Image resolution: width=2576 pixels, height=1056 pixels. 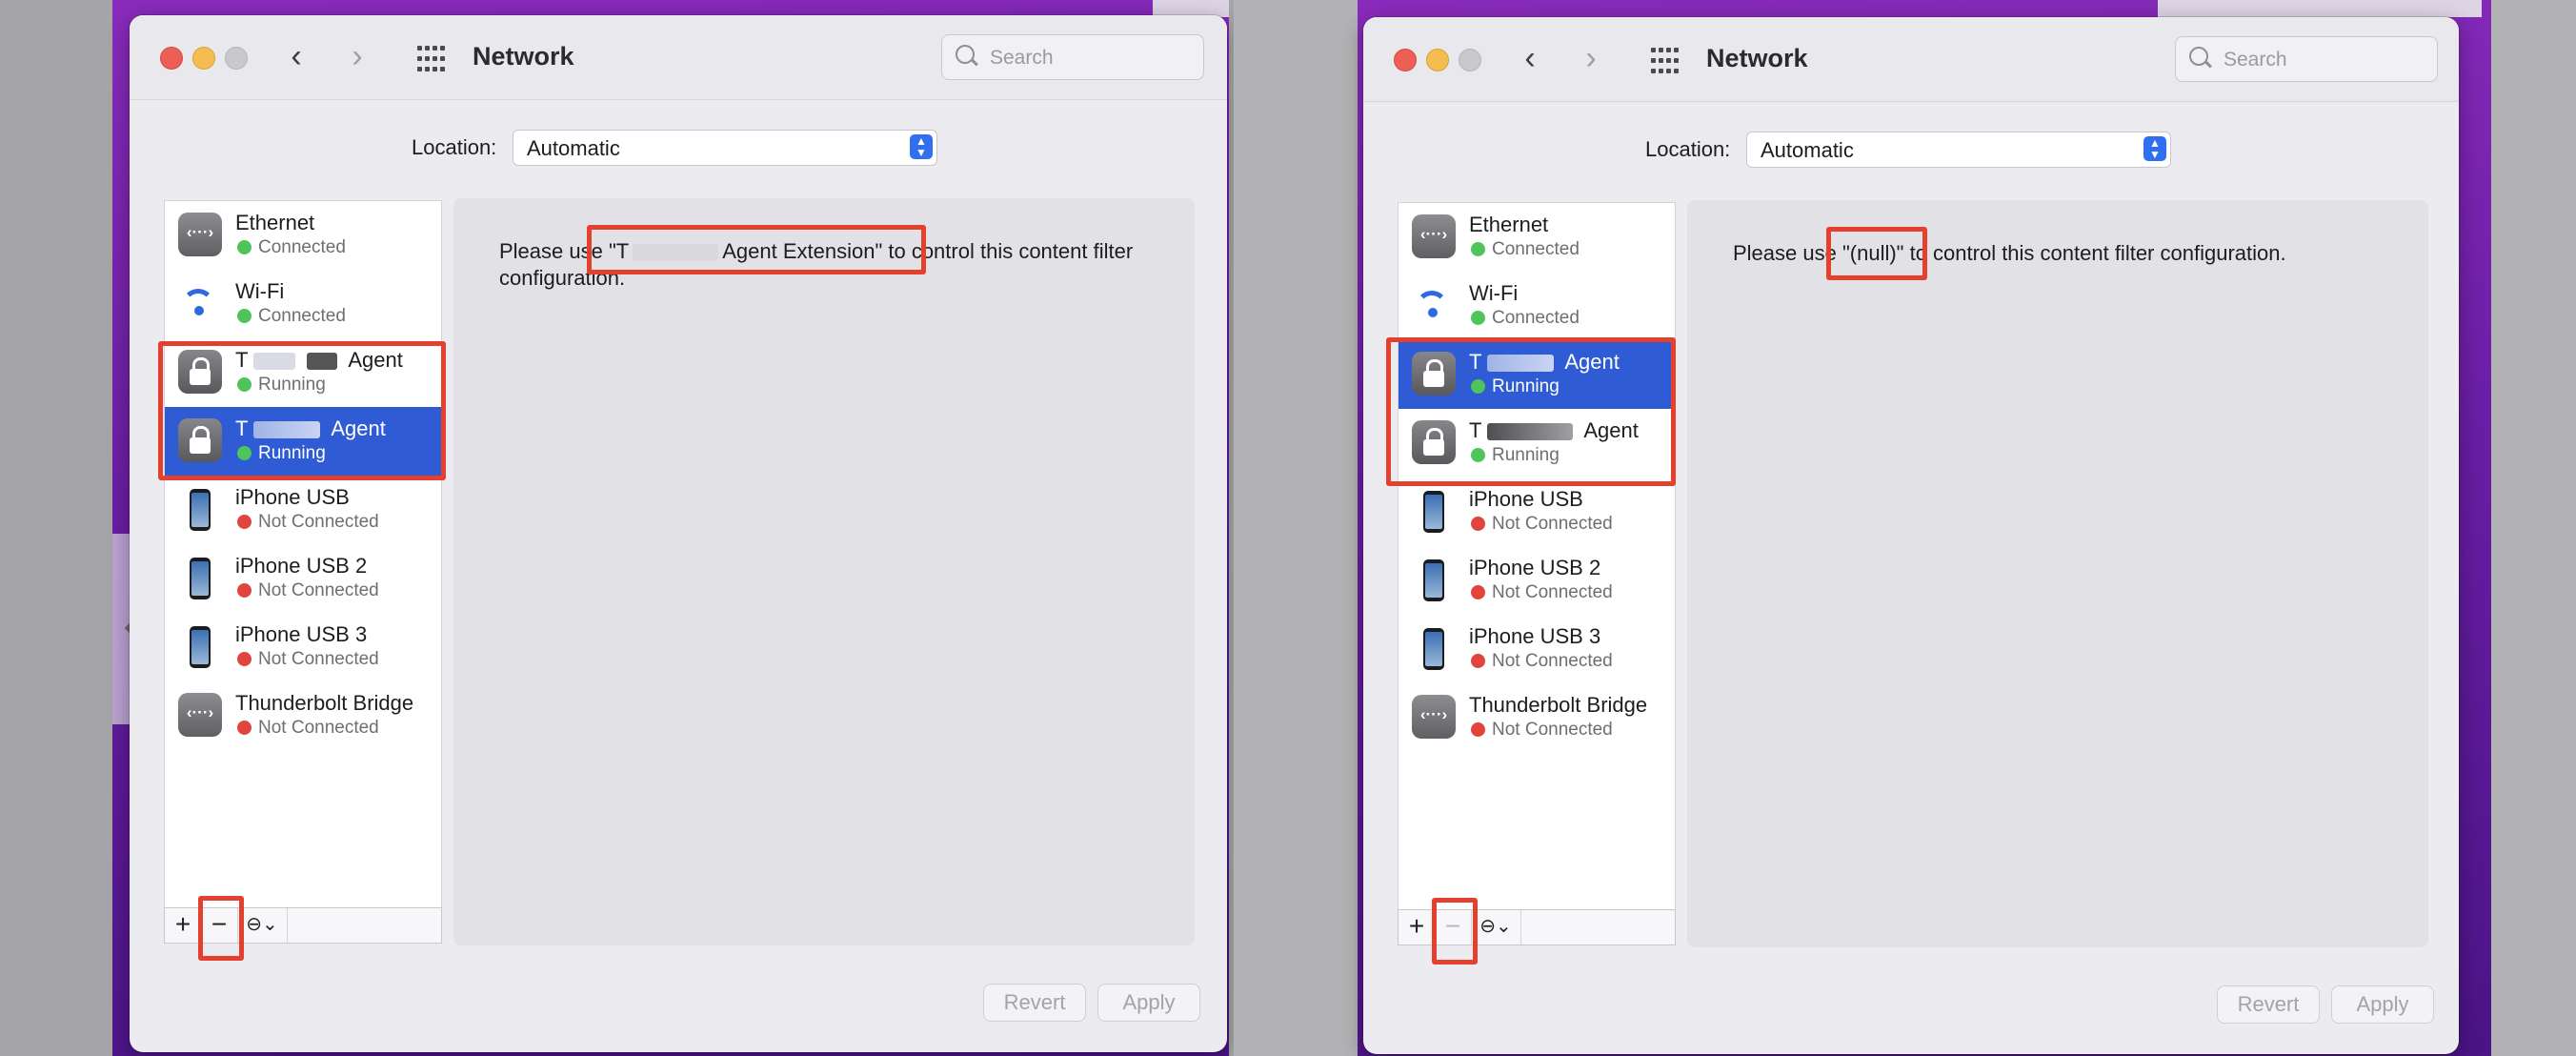 I want to click on wifi-icon, so click(x=1434, y=305).